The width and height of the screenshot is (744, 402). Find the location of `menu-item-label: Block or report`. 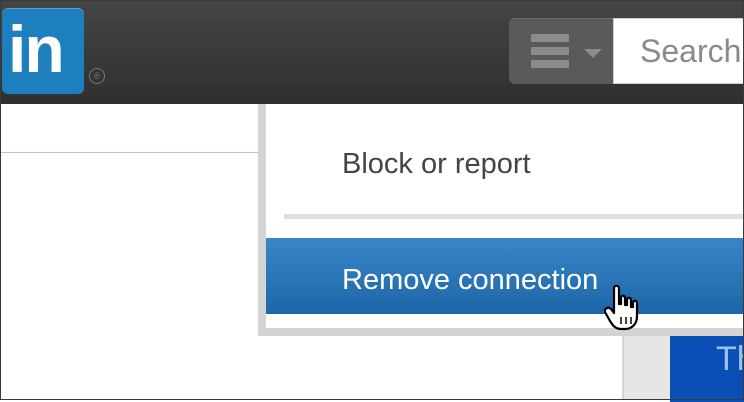

menu-item-label: Block or report is located at coordinates (436, 164).